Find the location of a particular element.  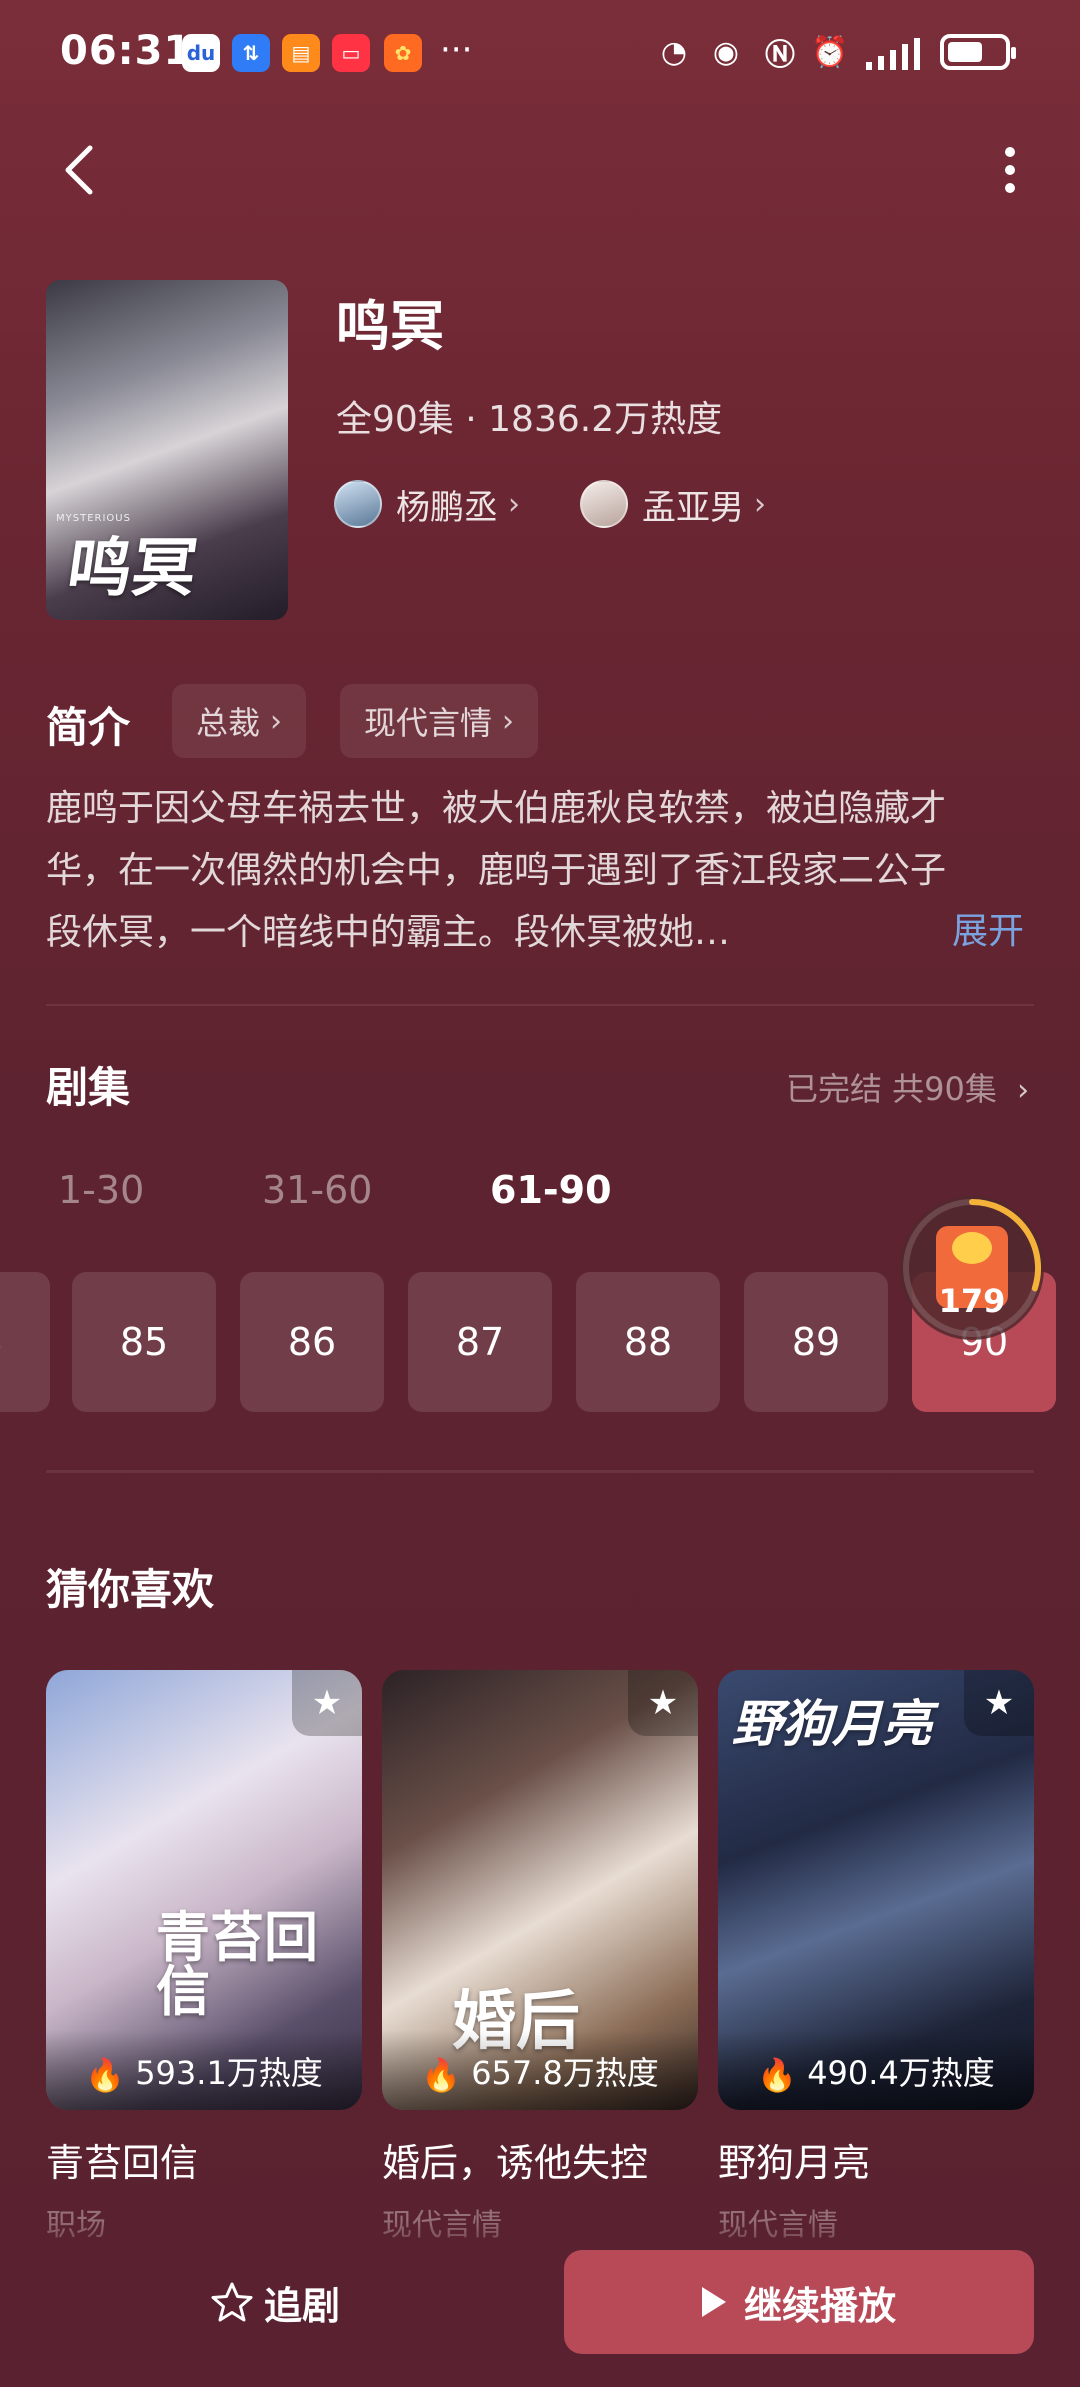

expand-link: 展开 is located at coordinates (988, 928).